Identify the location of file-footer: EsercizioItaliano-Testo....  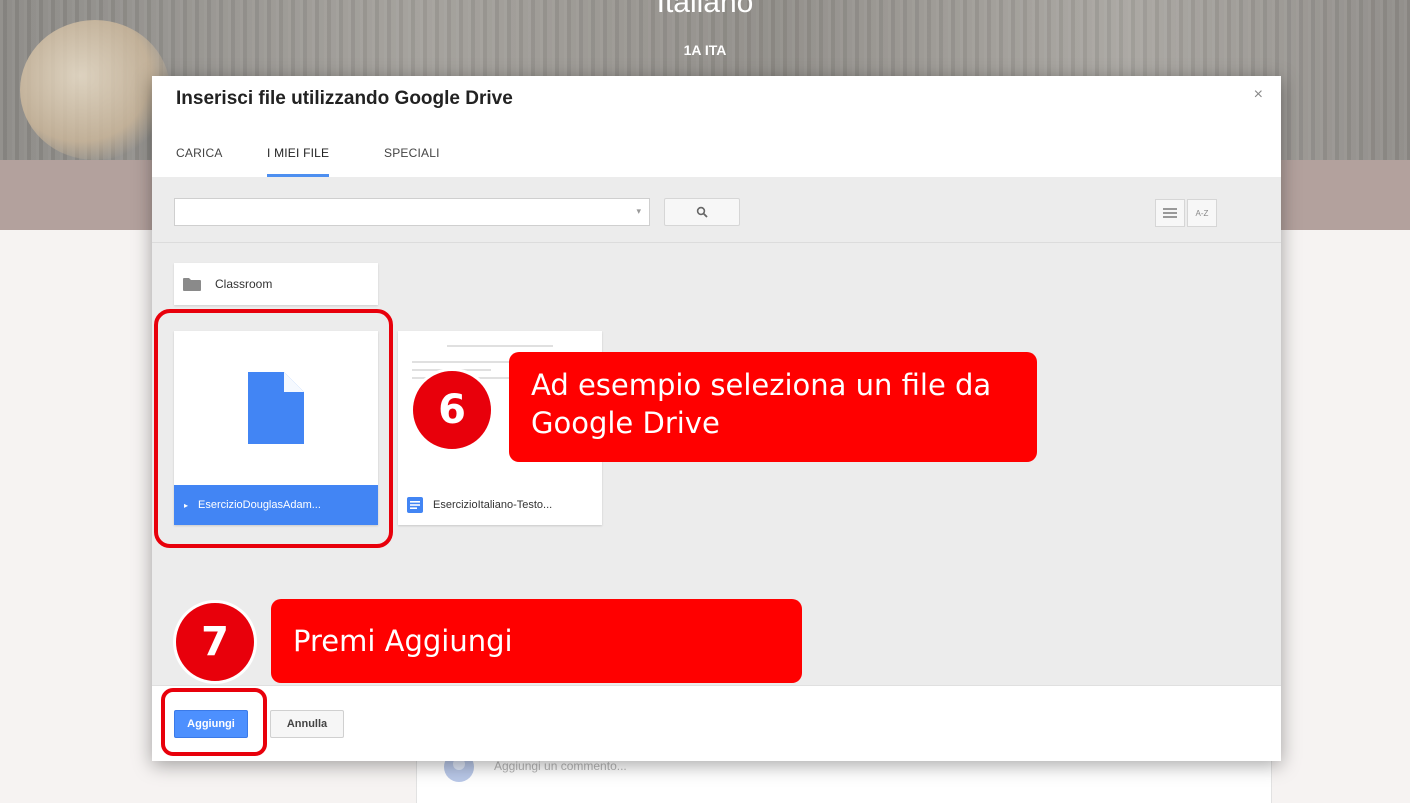
(500, 505).